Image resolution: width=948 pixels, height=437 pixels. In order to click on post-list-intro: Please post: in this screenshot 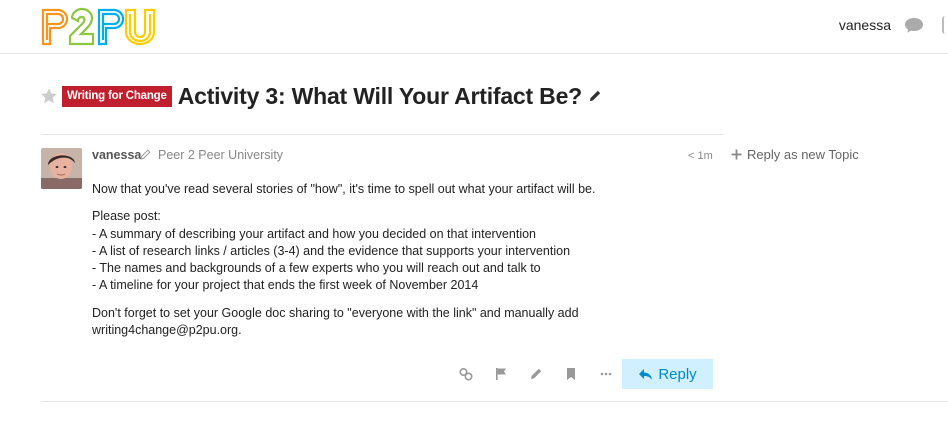, I will do `click(126, 216)`.